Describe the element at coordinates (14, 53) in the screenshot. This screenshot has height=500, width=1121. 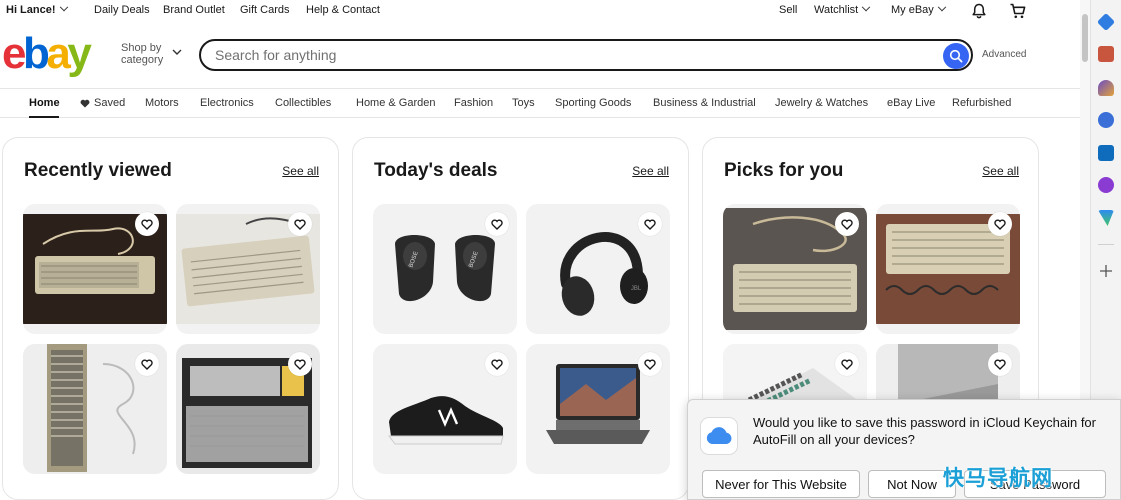
I see `logo-letter-e: e` at that location.